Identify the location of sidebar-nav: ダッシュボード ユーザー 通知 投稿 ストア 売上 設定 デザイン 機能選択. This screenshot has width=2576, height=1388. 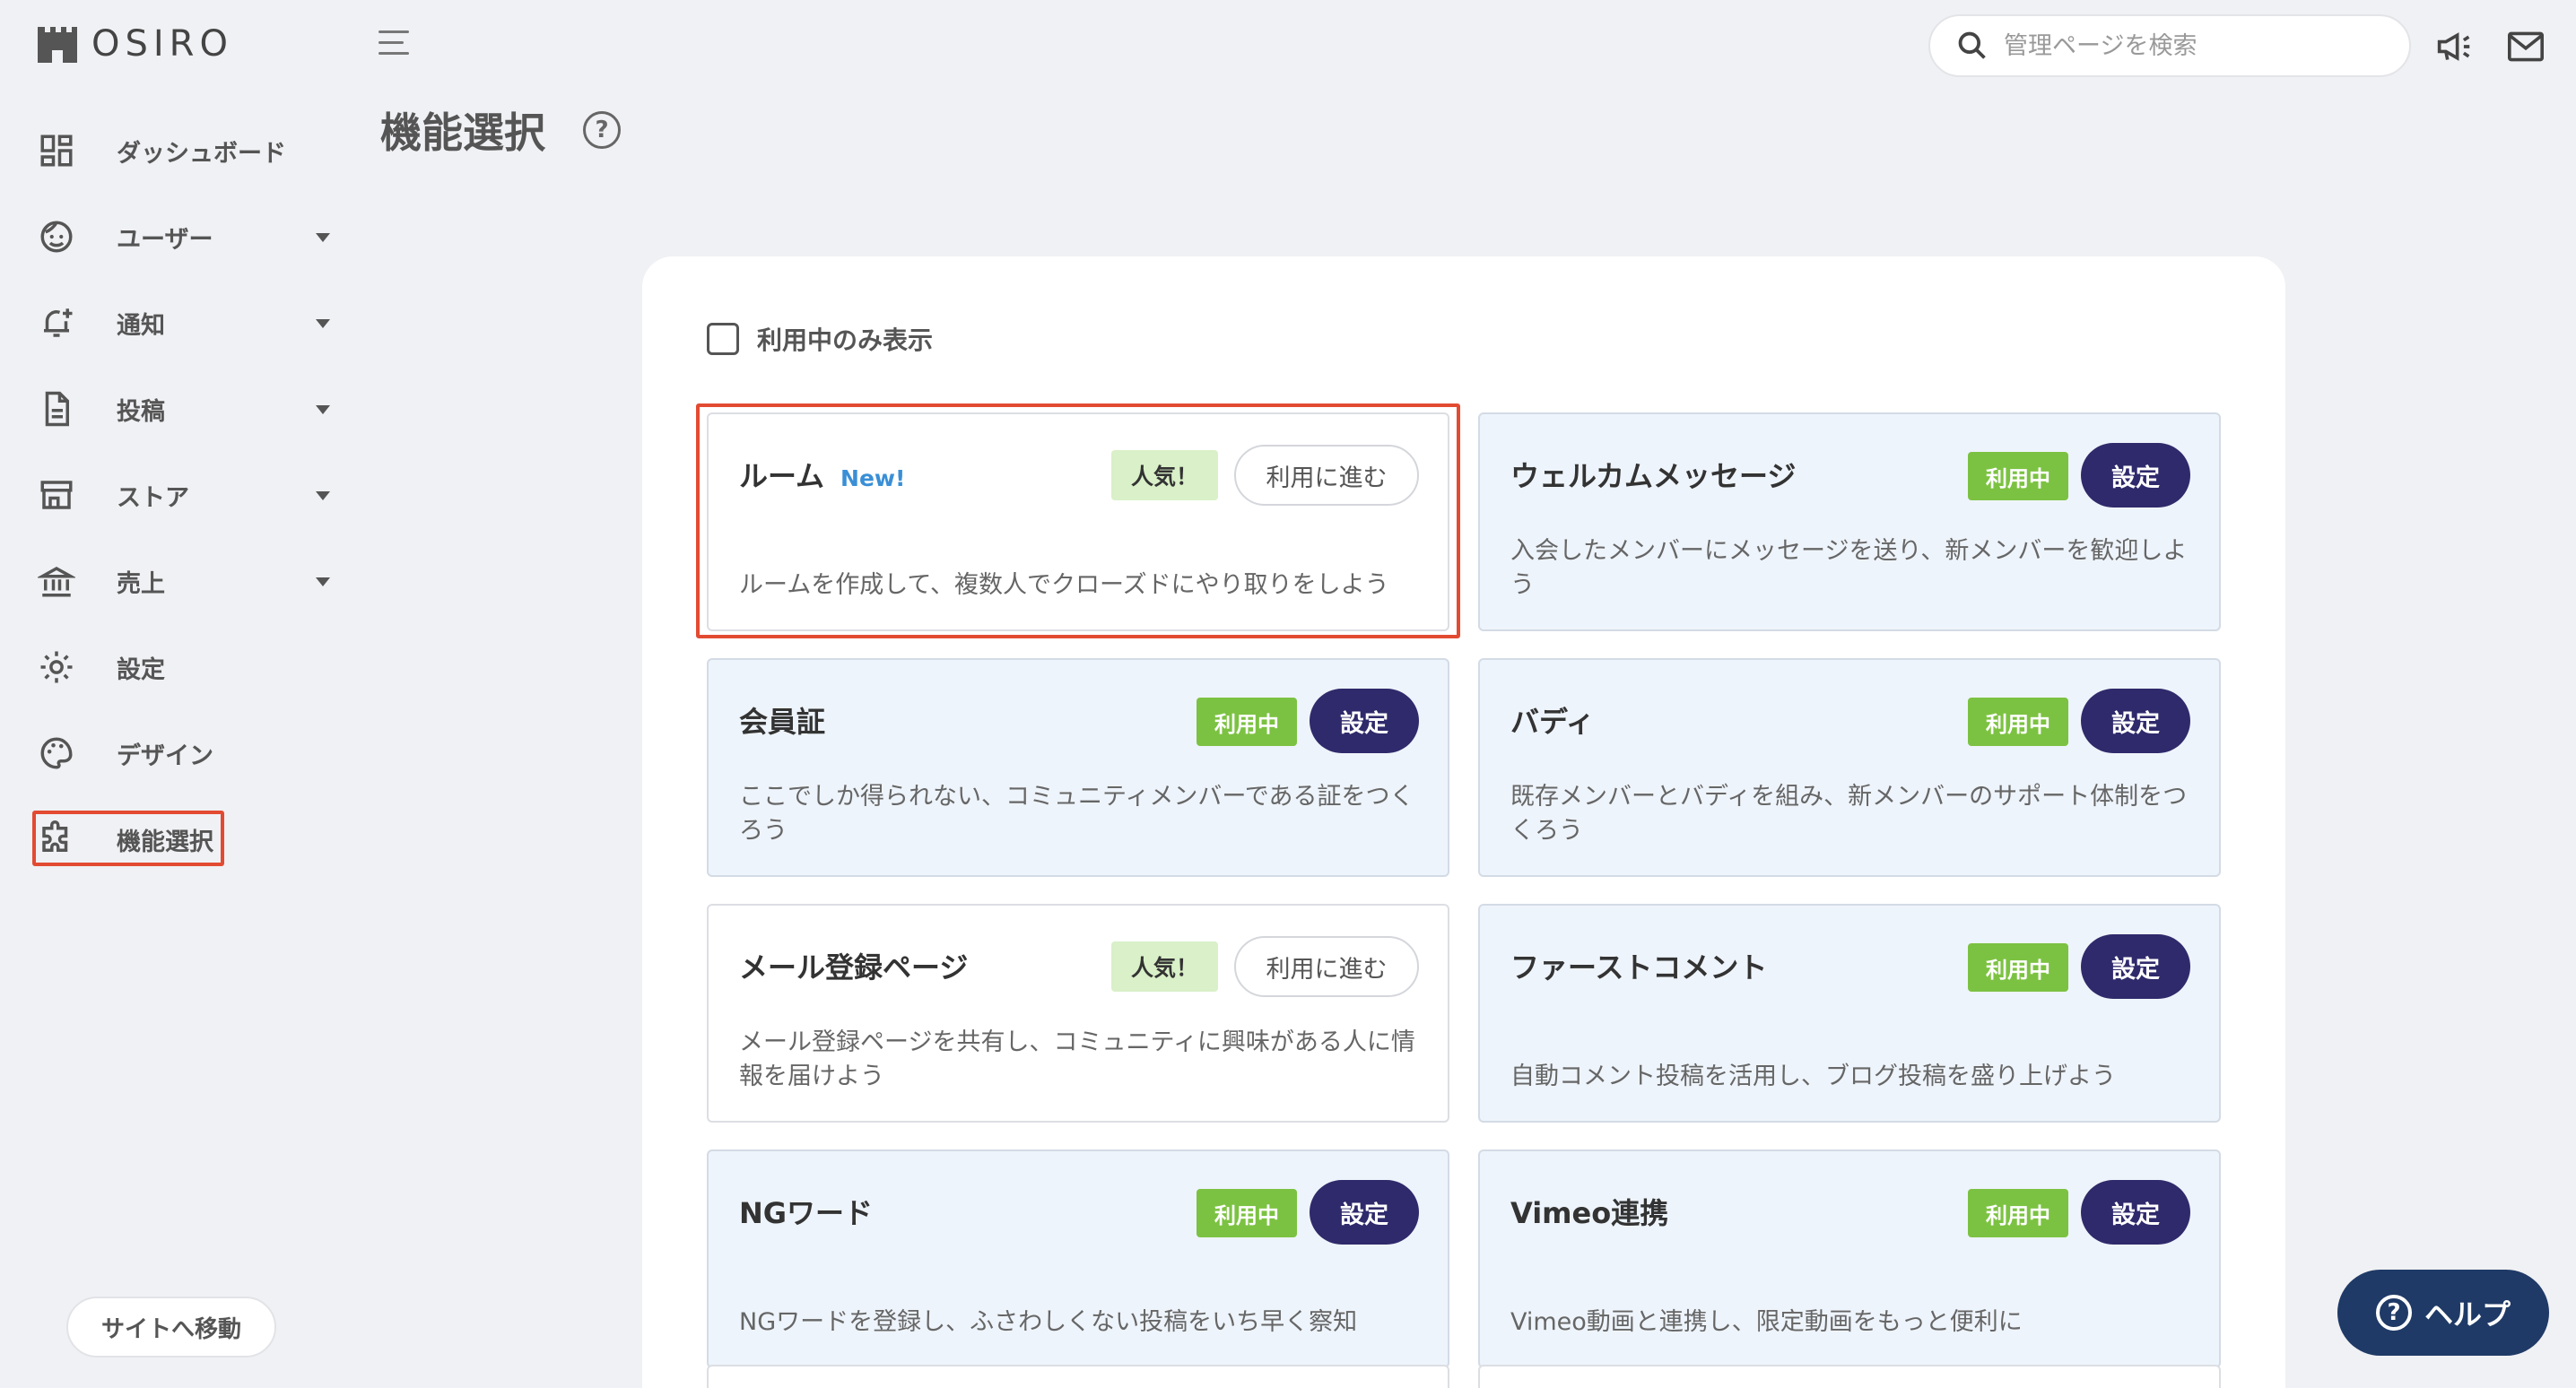
(181, 495).